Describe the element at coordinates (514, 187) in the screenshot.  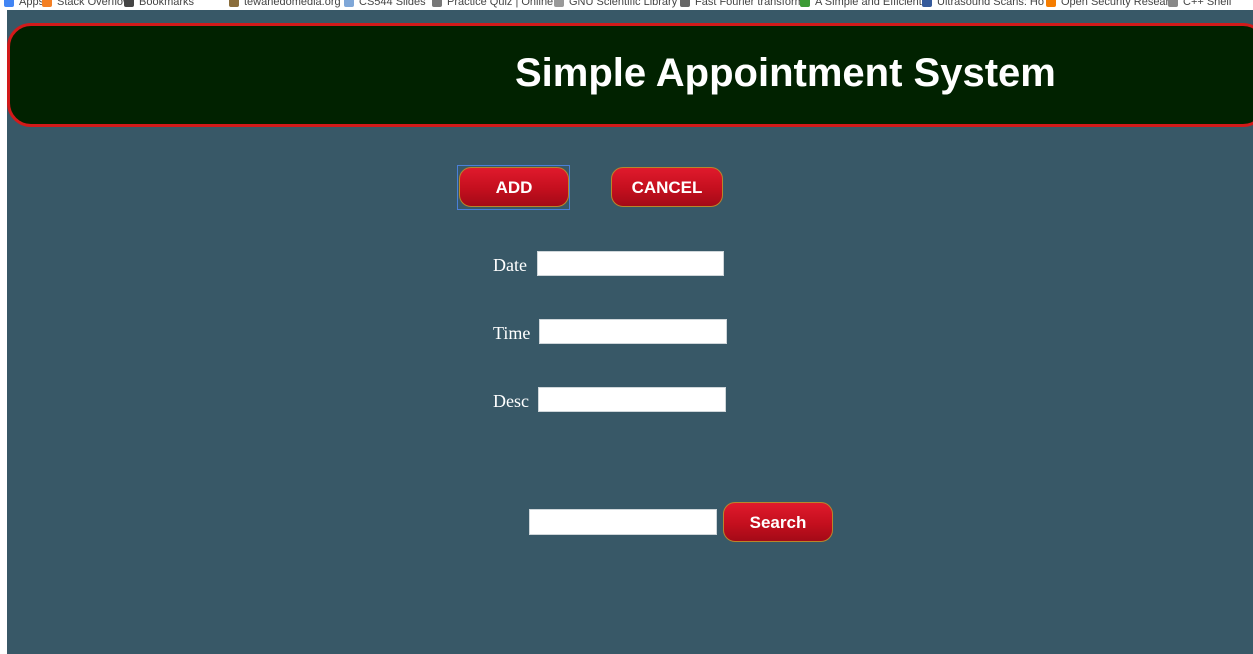
I see `add-button: ADD` at that location.